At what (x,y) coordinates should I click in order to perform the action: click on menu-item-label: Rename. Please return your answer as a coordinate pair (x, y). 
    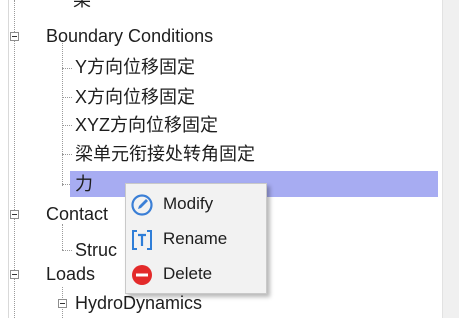
    Looking at the image, I should click on (195, 238).